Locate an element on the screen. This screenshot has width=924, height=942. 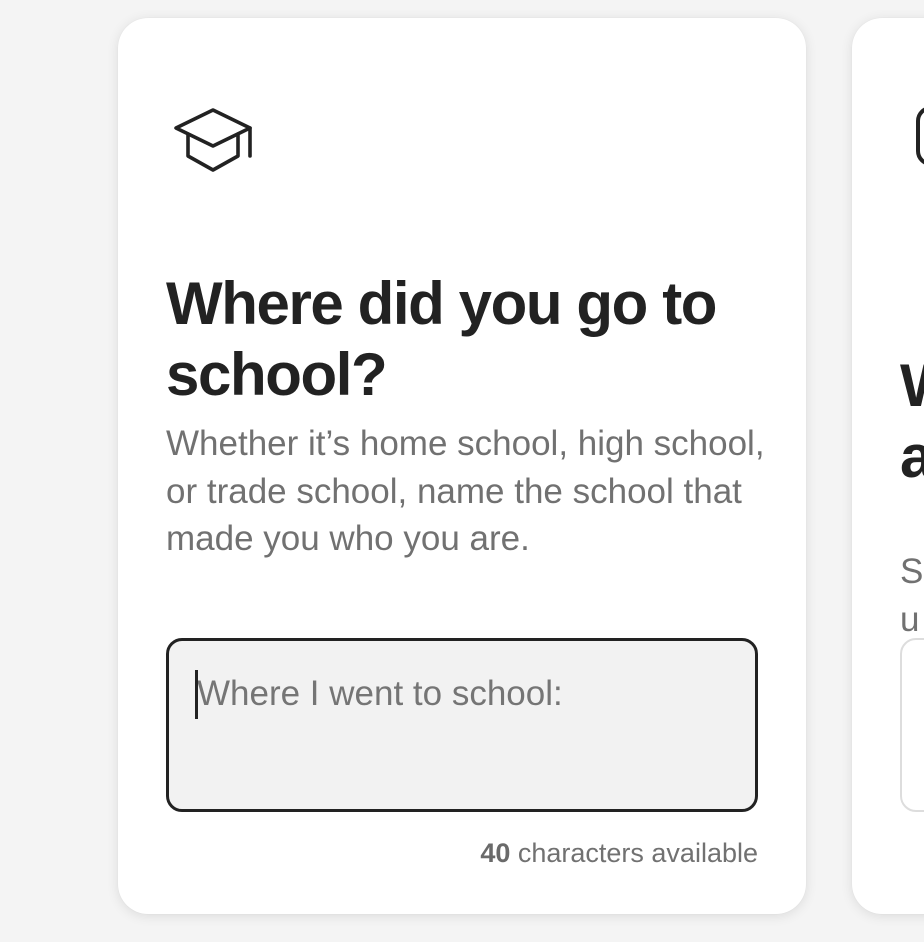
next-prompt-field is located at coordinates (912, 725).